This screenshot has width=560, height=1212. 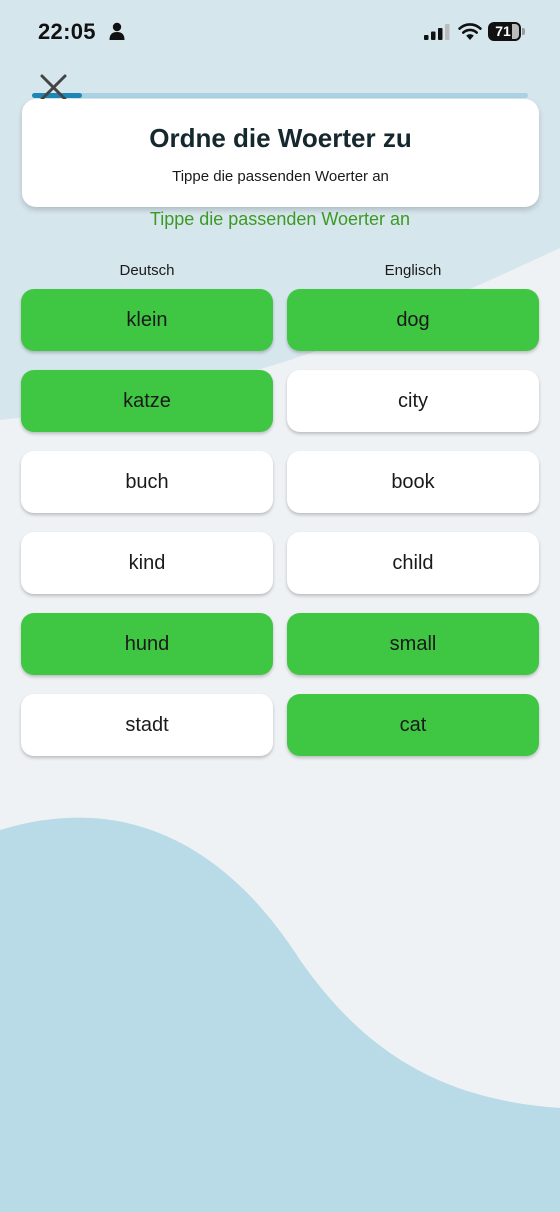 What do you see at coordinates (147, 725) in the screenshot?
I see `word-button-deutsch: stadt` at bounding box center [147, 725].